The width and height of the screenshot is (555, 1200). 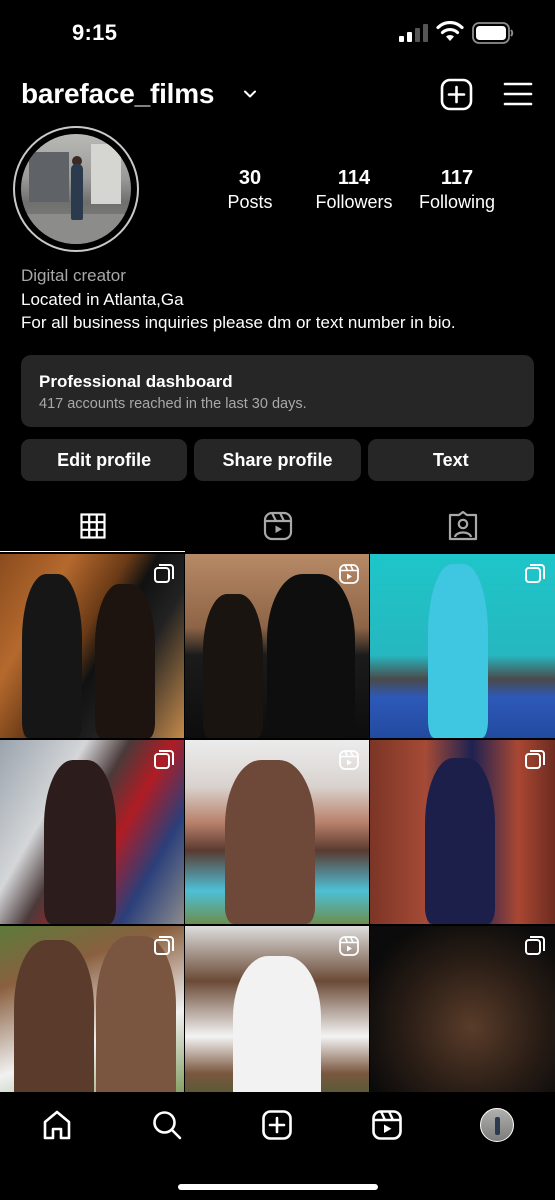 I want to click on chevron-down-icon, so click(x=250, y=94).